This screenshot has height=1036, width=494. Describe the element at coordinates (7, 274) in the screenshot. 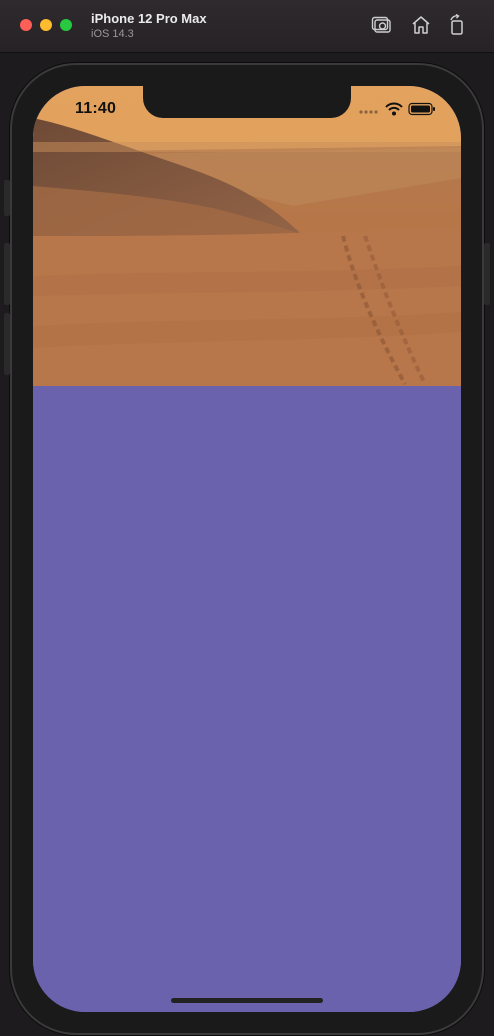

I see `volume-up-button` at that location.